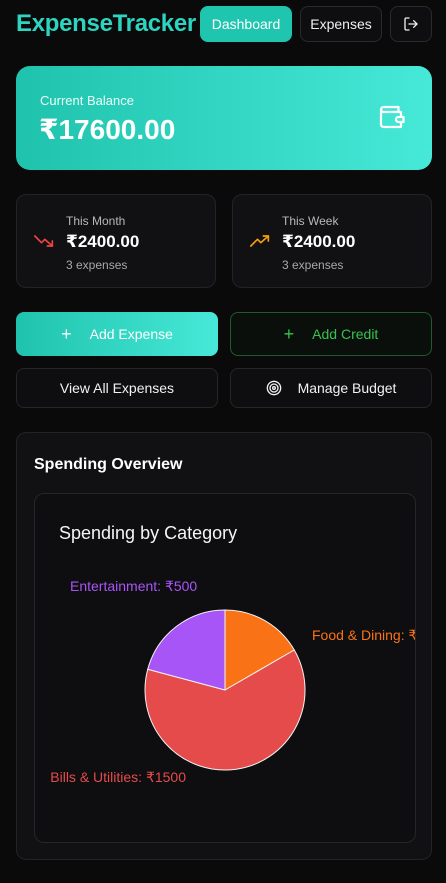 The height and width of the screenshot is (883, 446). What do you see at coordinates (106, 24) in the screenshot?
I see `app-logo: ExpenseTracker` at bounding box center [106, 24].